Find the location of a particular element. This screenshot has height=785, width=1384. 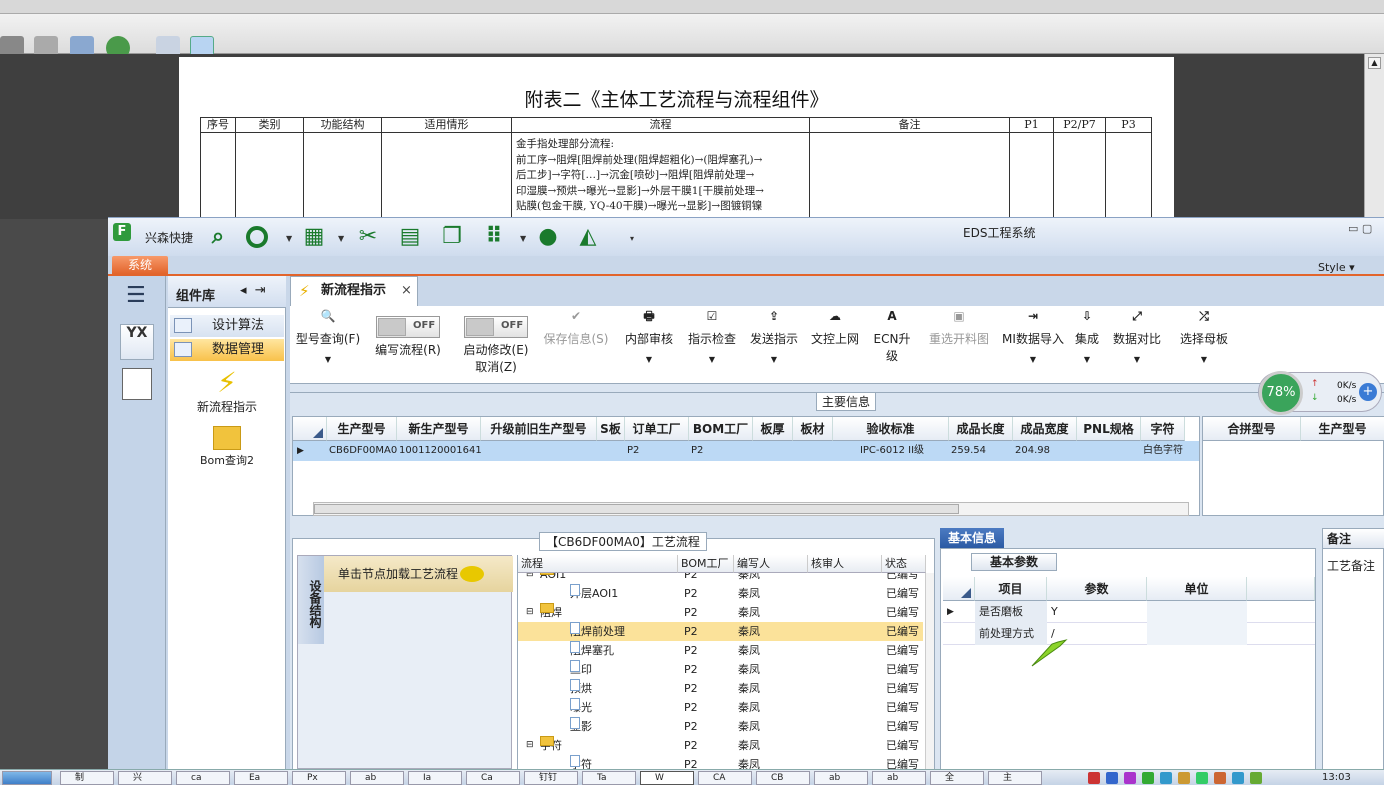

tree-row: 外层AOI1 P2 秦凤 已编写 is located at coordinates (720, 593).